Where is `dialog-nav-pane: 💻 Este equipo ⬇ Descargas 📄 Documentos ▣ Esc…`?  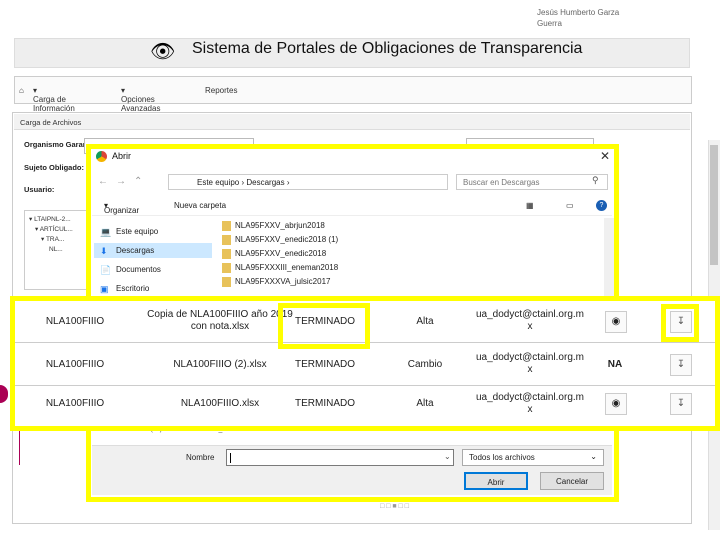 dialog-nav-pane: 💻 Este equipo ⬇ Descargas 📄 Documentos ▣ Esc… is located at coordinates (154, 259).